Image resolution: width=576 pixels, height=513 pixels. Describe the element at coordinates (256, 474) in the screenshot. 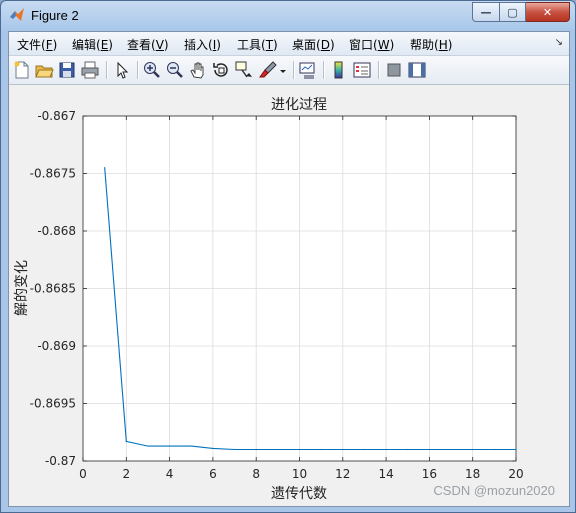

I see `x-tick-label: 8` at that location.